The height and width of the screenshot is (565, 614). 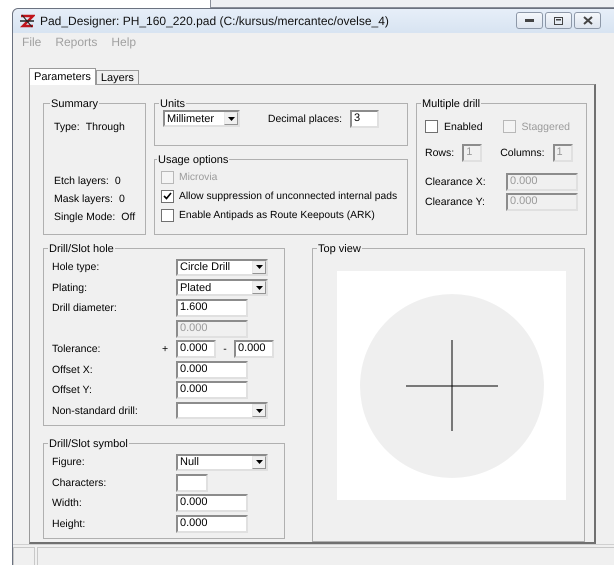 I want to click on group-title: Units, so click(x=172, y=104).